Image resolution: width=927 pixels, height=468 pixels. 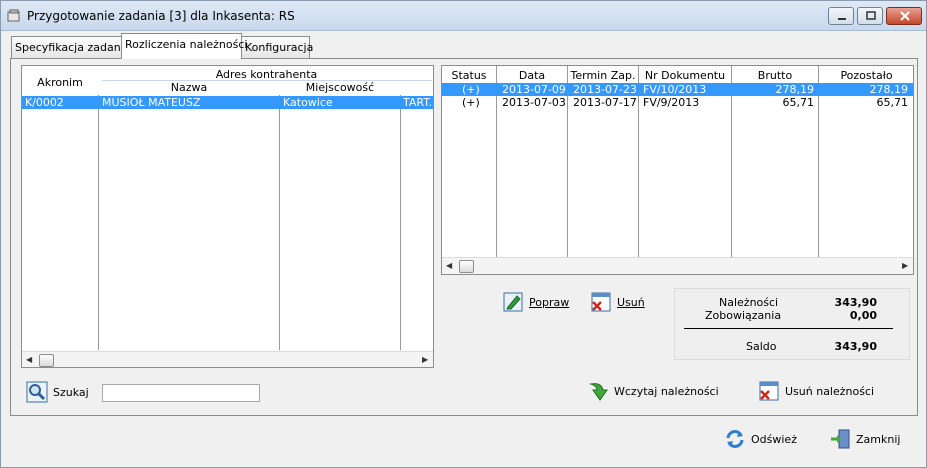 What do you see at coordinates (830, 391) in the screenshot?
I see `usun-naleznosci-label: Usuń należności` at bounding box center [830, 391].